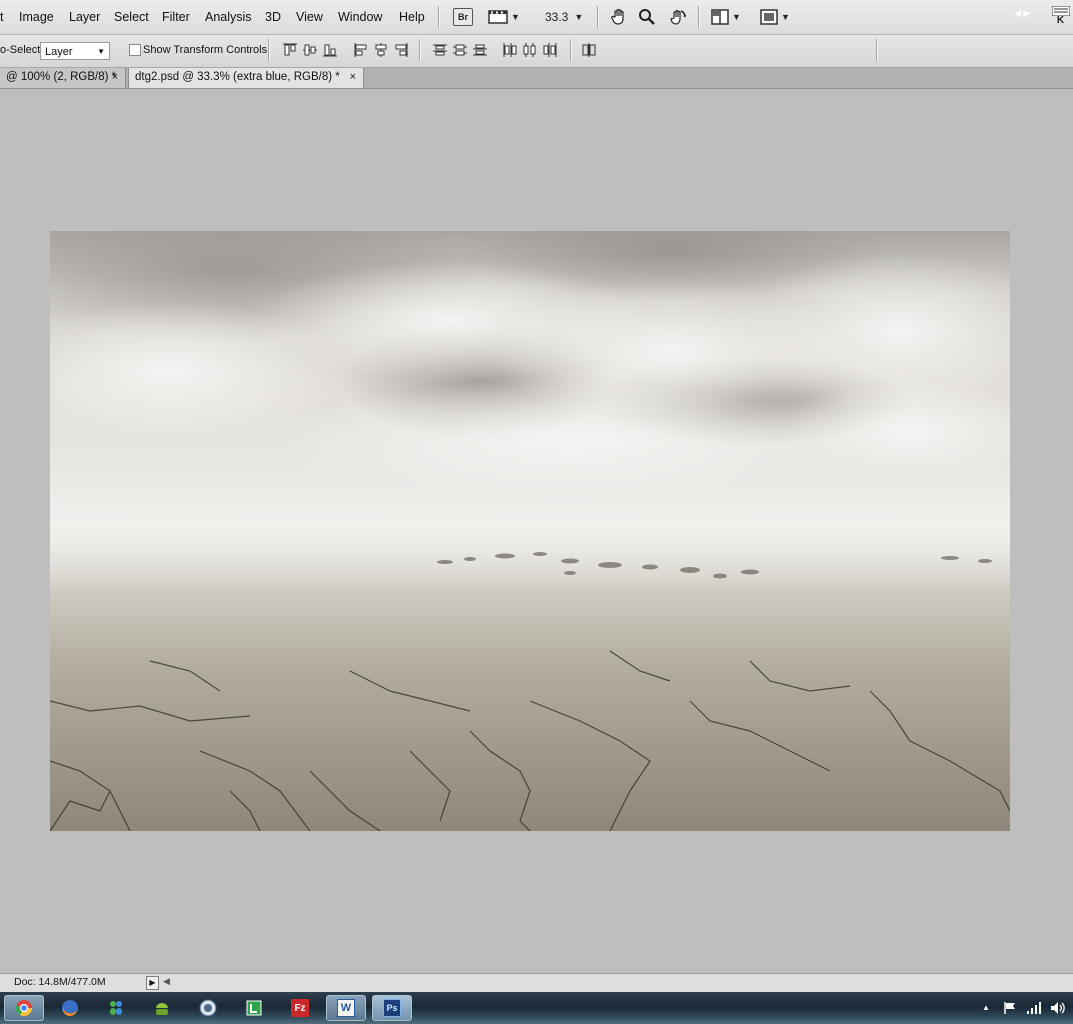 The height and width of the screenshot is (1024, 1073). Describe the element at coordinates (36, 17) in the screenshot. I see `menu-image: Image` at that location.